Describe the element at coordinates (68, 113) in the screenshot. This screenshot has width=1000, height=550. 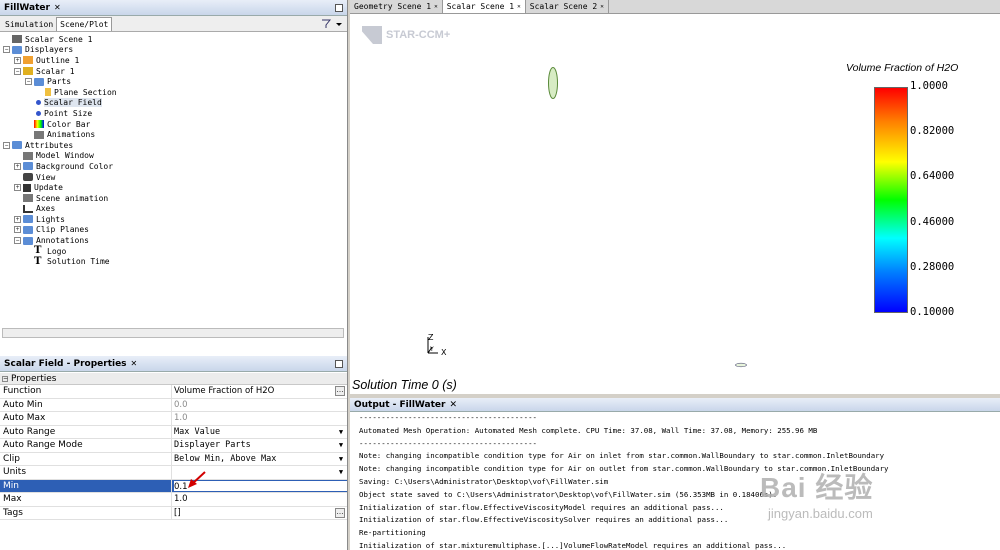
I see `tree-item-label: Point Size` at that location.